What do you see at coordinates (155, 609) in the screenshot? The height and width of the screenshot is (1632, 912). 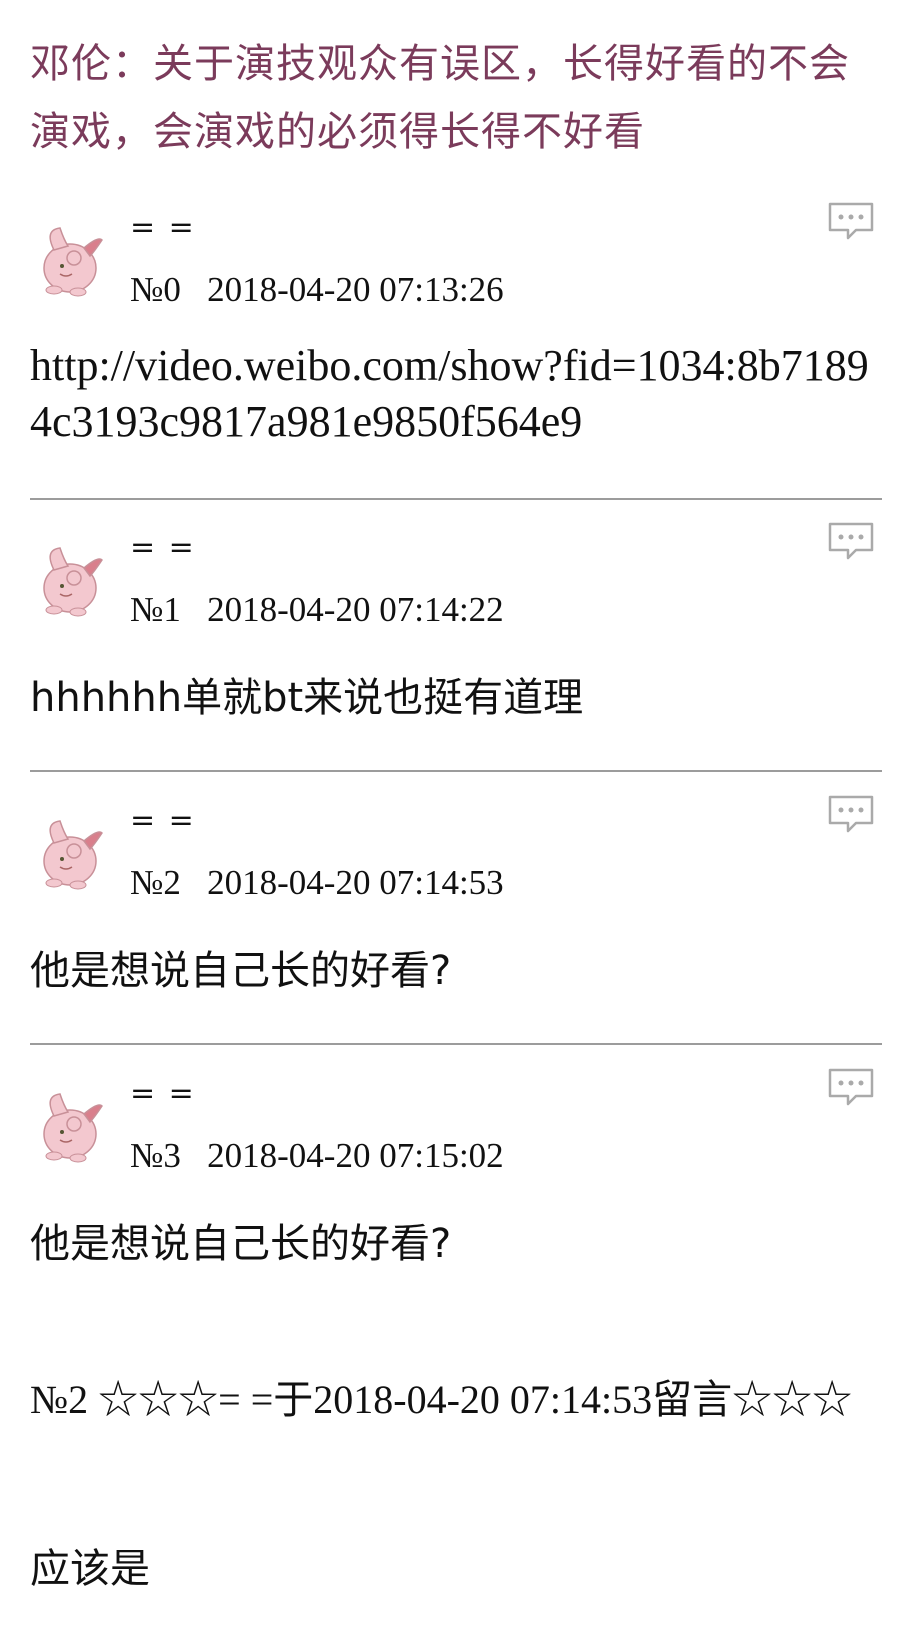 I see `floor-number: №1` at bounding box center [155, 609].